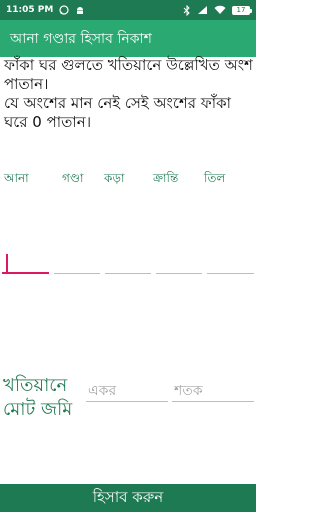 The image size is (320, 512). I want to click on unit-label-ganda: গণ্ডা, so click(73, 178).